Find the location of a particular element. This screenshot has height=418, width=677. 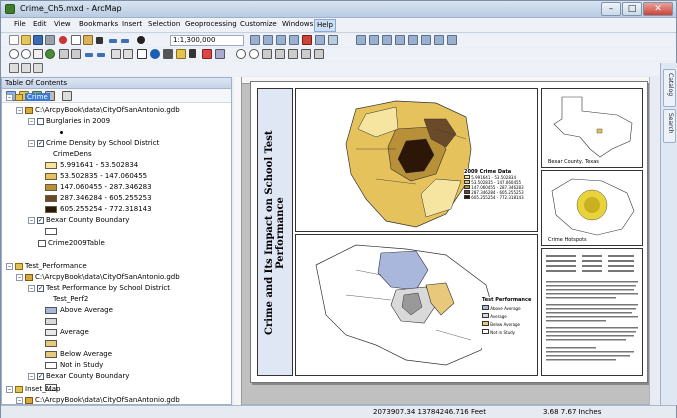

search-tab: Search is located at coordinates (669, 126).